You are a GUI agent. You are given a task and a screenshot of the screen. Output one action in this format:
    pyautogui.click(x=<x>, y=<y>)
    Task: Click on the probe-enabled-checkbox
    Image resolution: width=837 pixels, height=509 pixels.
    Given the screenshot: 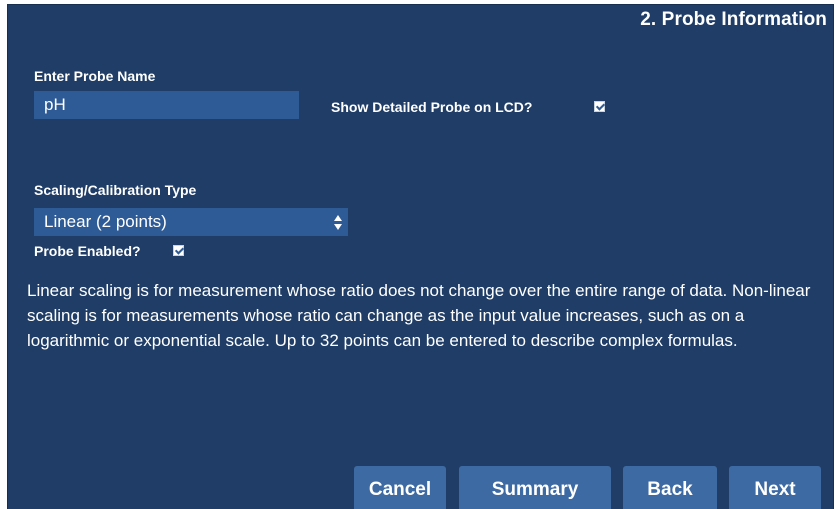 What is the action you would take?
    pyautogui.click(x=178, y=250)
    